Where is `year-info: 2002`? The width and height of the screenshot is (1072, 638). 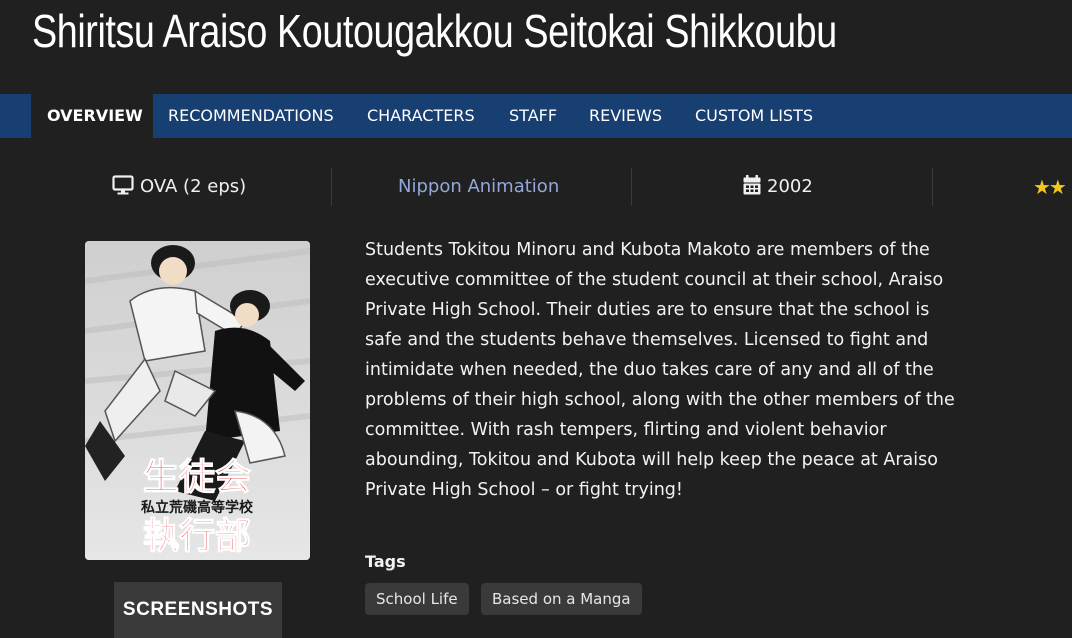
year-info: 2002 is located at coordinates (778, 187).